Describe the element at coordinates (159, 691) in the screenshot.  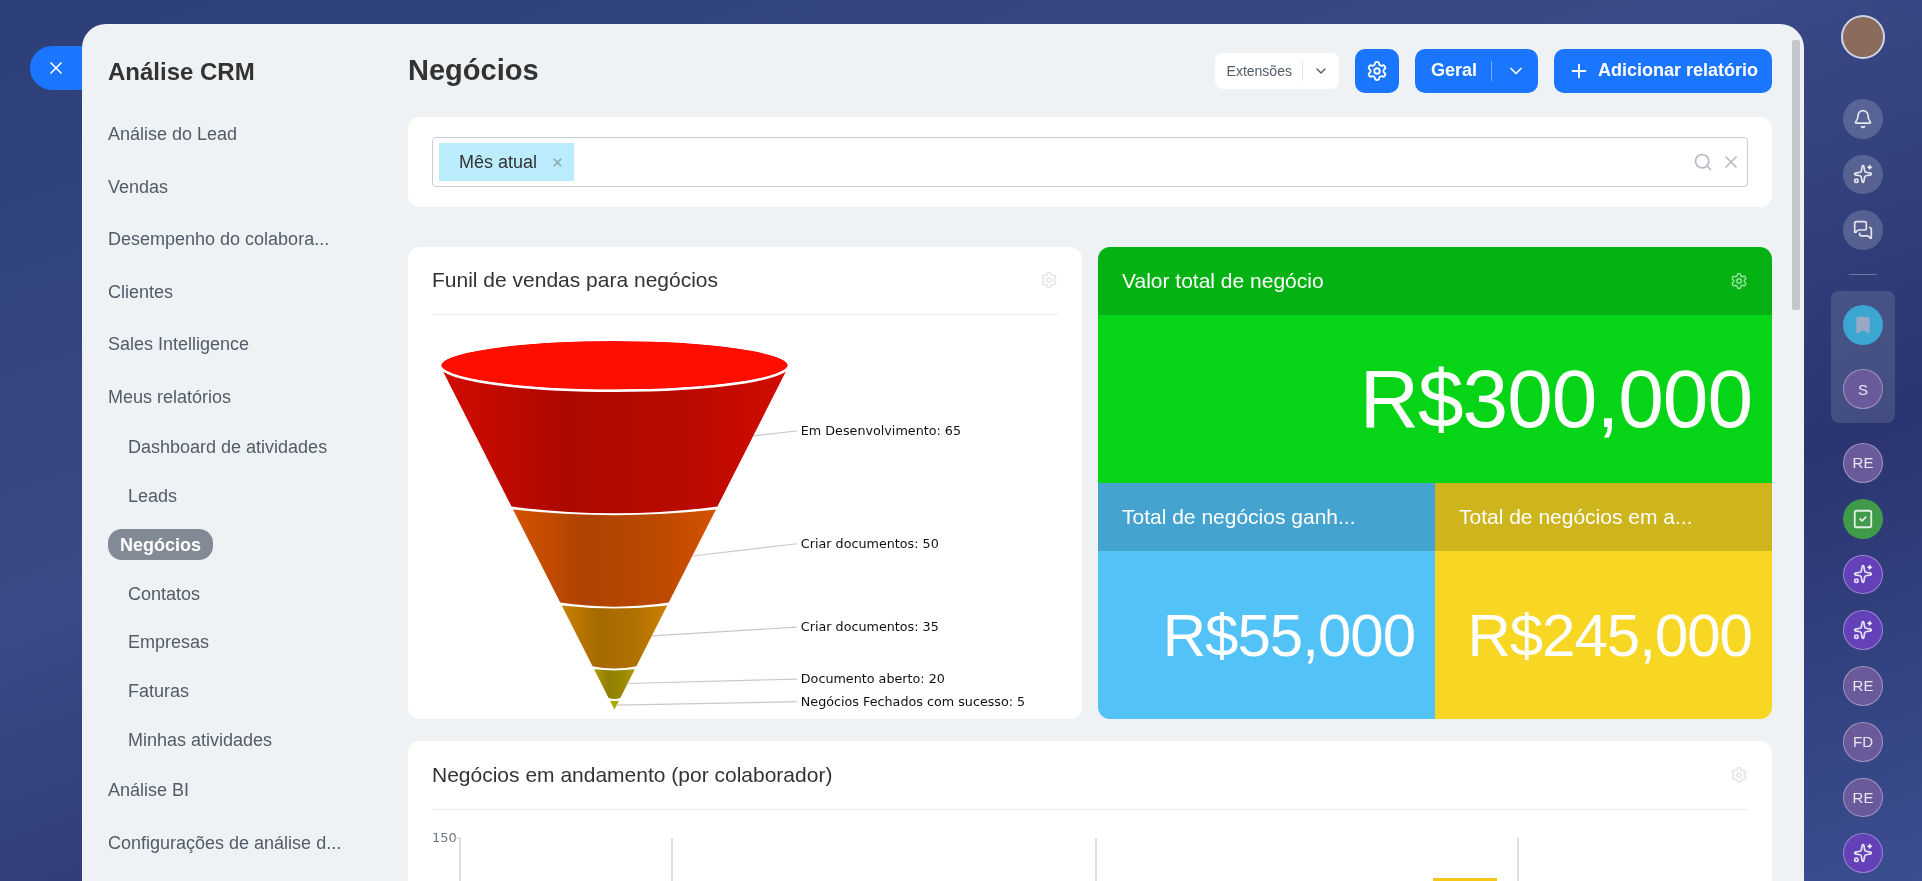
I see `sidebar-item: Faturas` at that location.